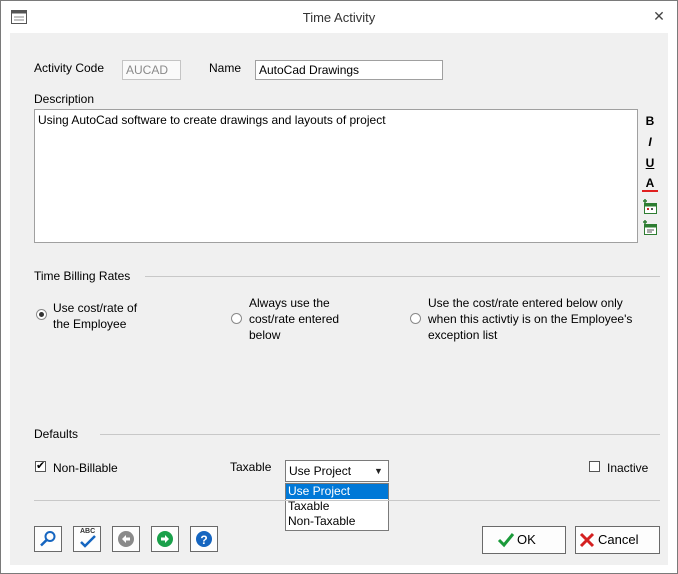 This screenshot has width=678, height=574. What do you see at coordinates (506, 540) in the screenshot?
I see `checkmark-icon` at bounding box center [506, 540].